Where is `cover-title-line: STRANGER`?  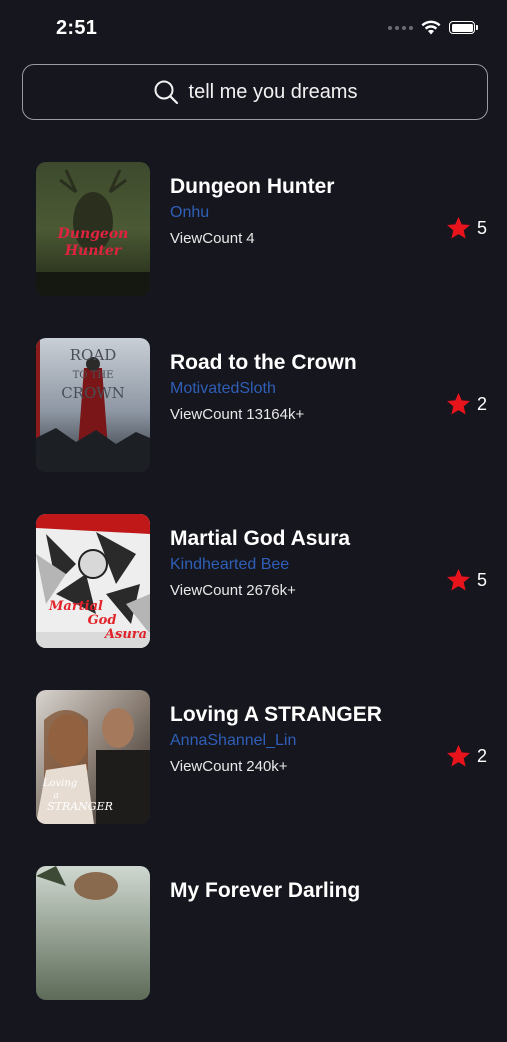
cover-title-line: STRANGER is located at coordinates (80, 806).